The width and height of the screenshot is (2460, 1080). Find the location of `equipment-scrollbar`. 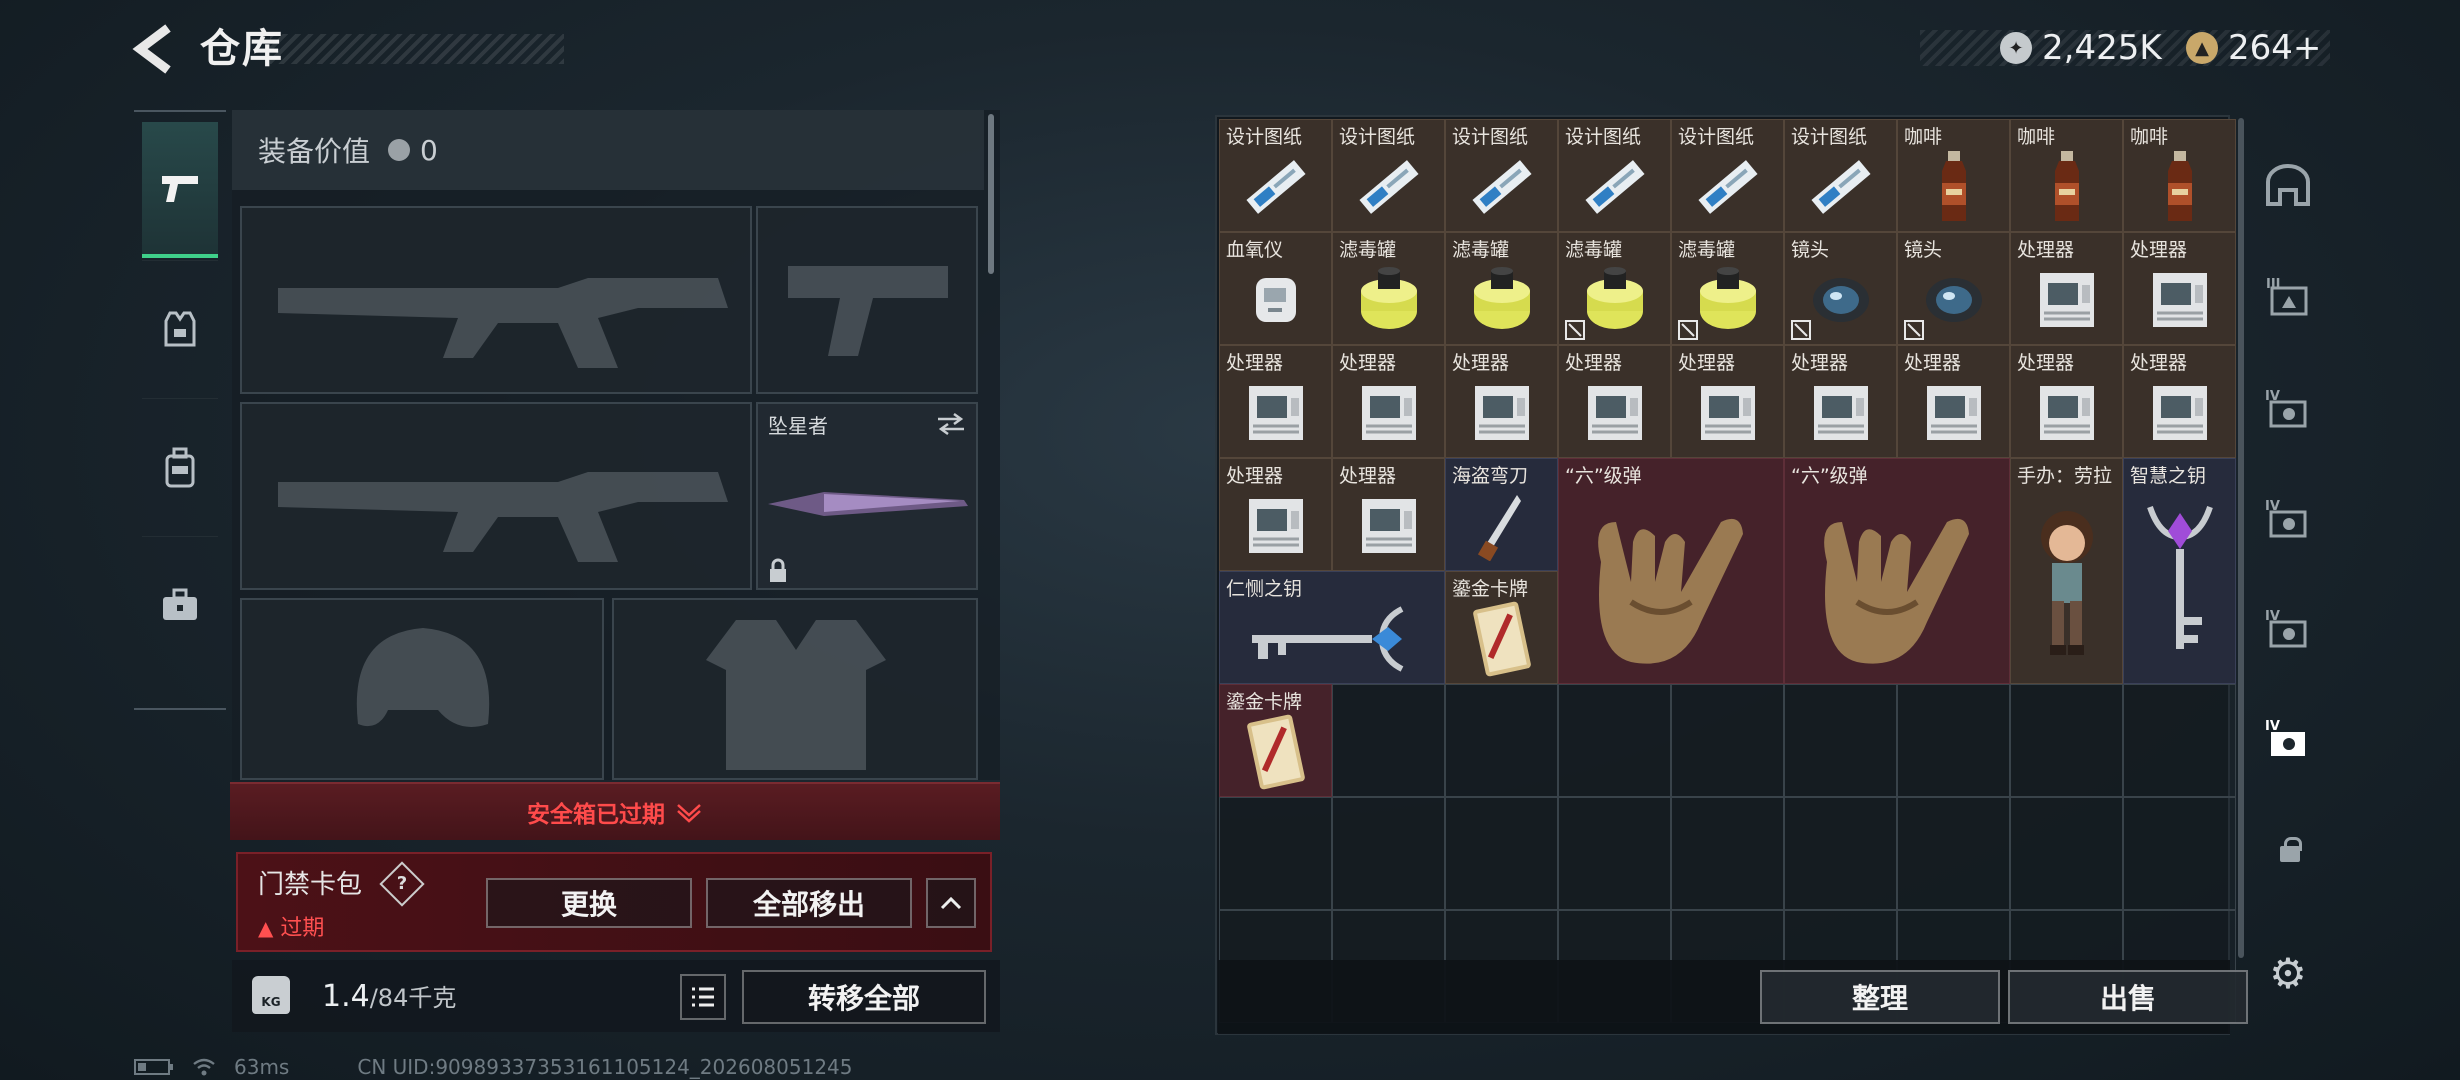

equipment-scrollbar is located at coordinates (991, 194).